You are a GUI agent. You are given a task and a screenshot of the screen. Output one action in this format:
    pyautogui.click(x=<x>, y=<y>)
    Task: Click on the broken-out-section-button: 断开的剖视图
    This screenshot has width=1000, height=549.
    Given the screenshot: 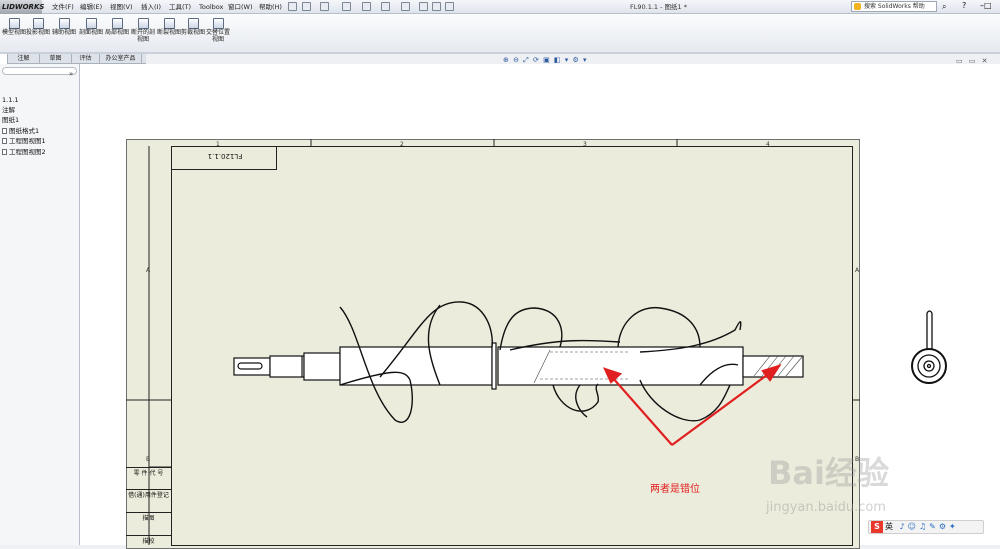 What is the action you would take?
    pyautogui.click(x=143, y=30)
    